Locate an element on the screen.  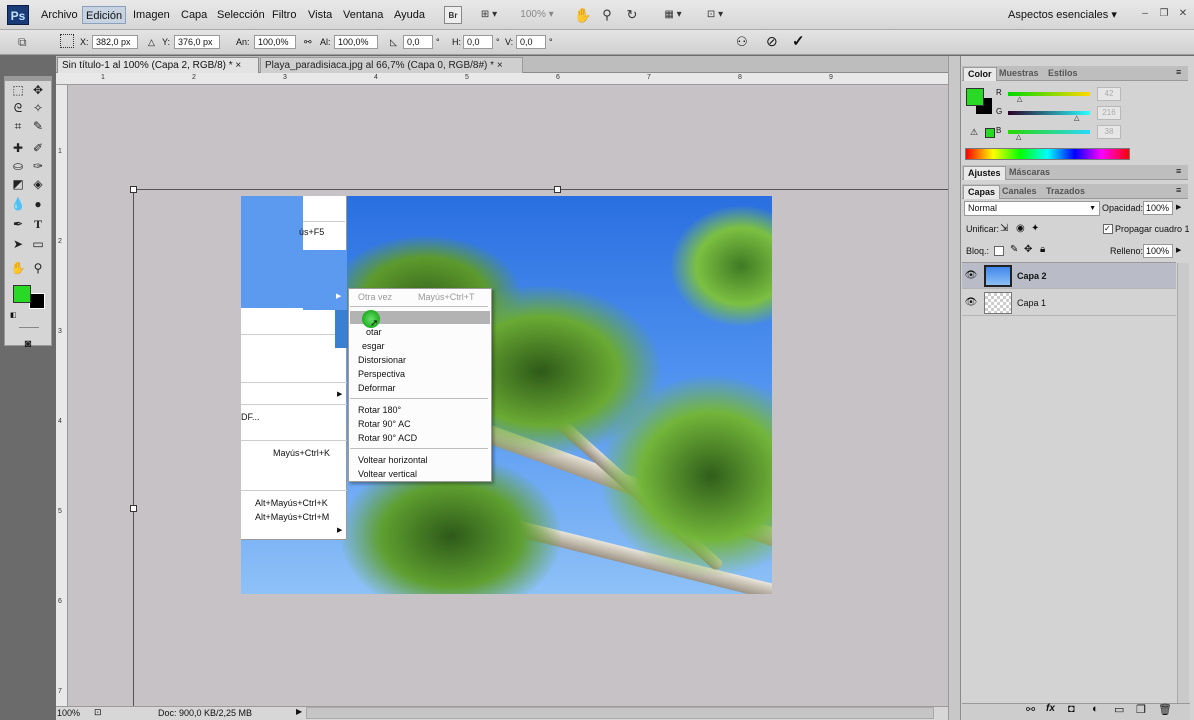
shape-tool-icon: ▭ is located at coordinates (38, 244).